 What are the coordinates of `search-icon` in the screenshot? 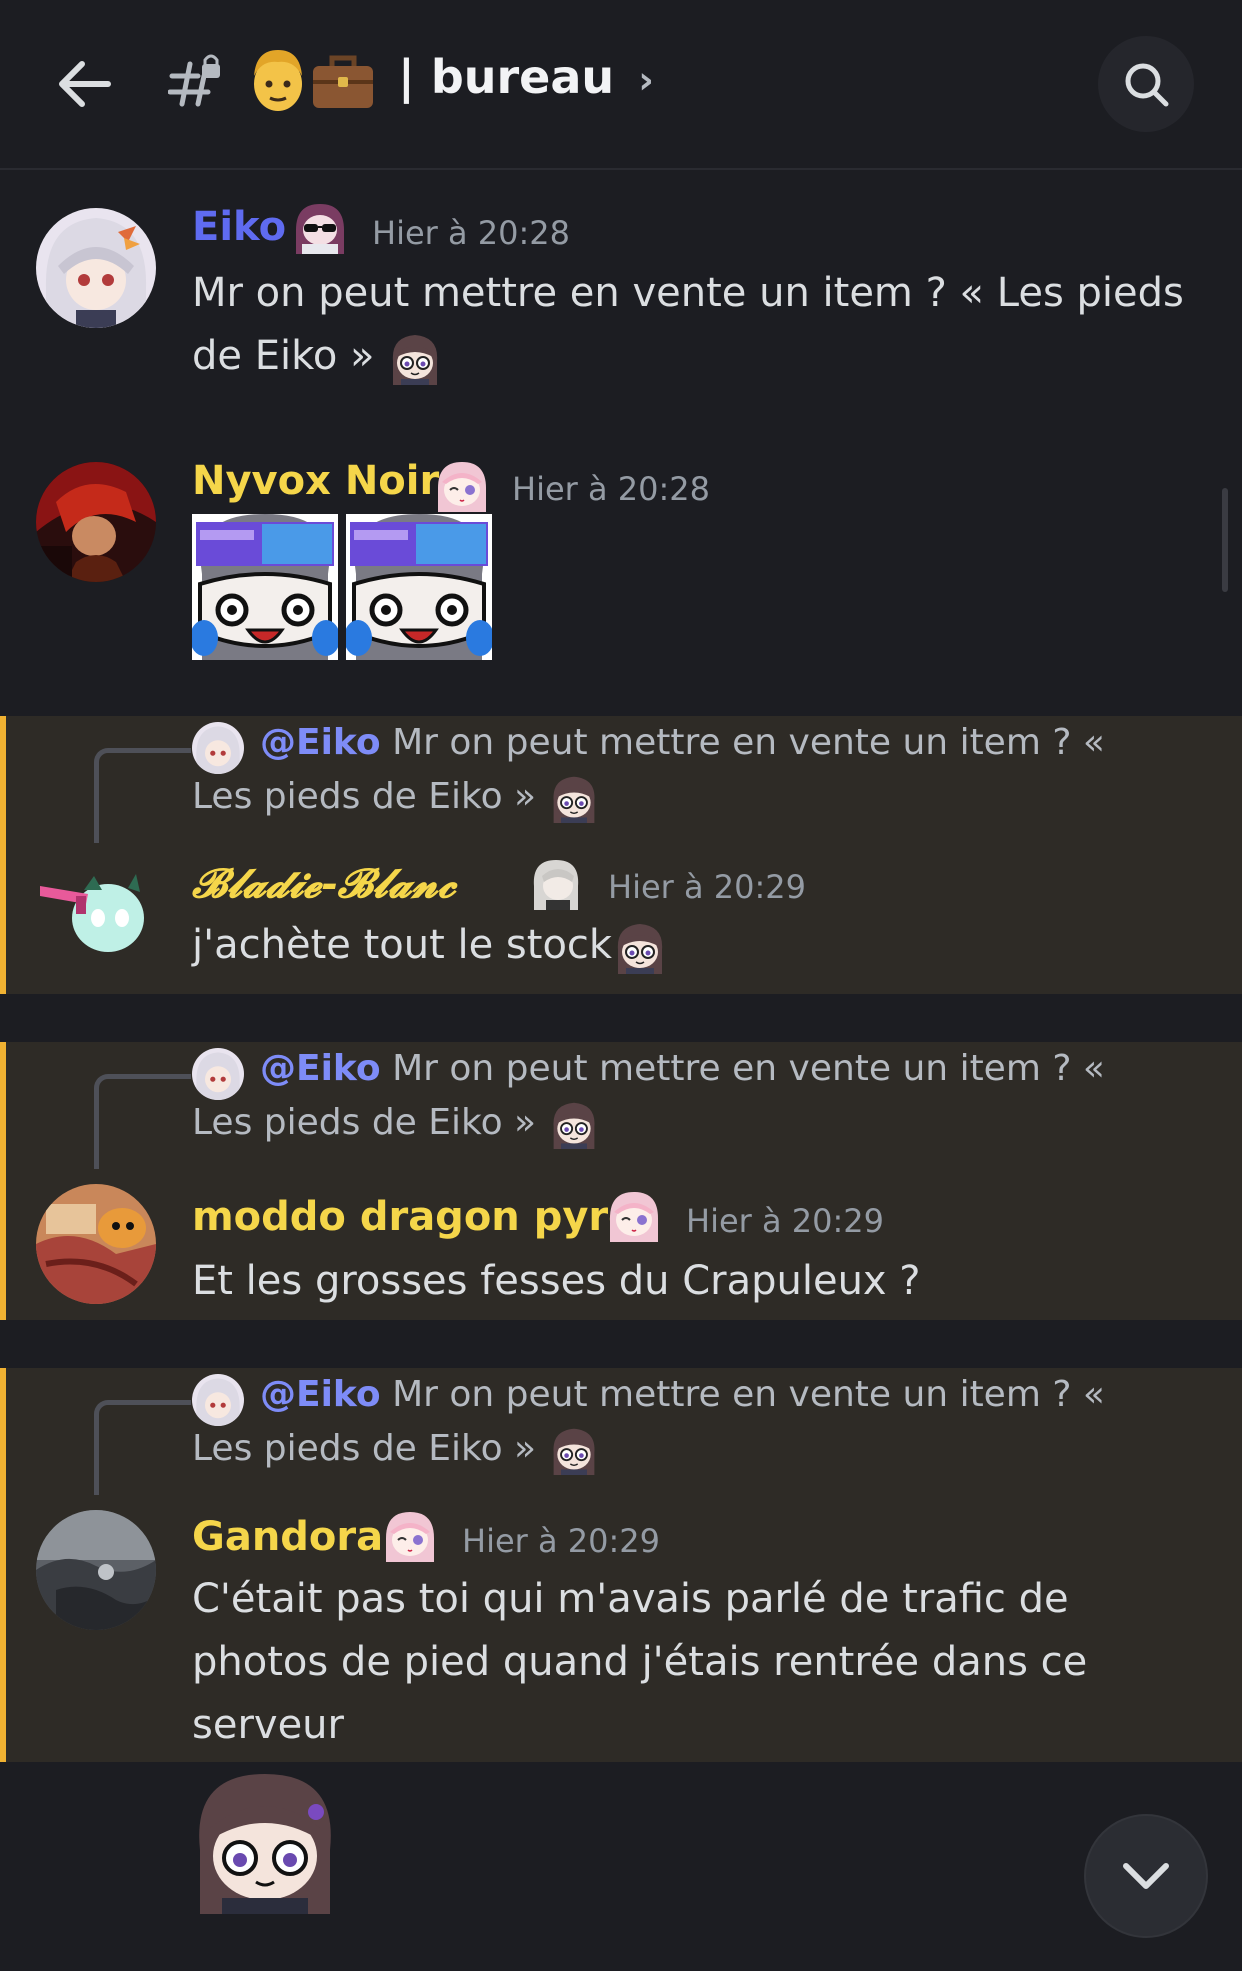 It's located at (1147, 85).